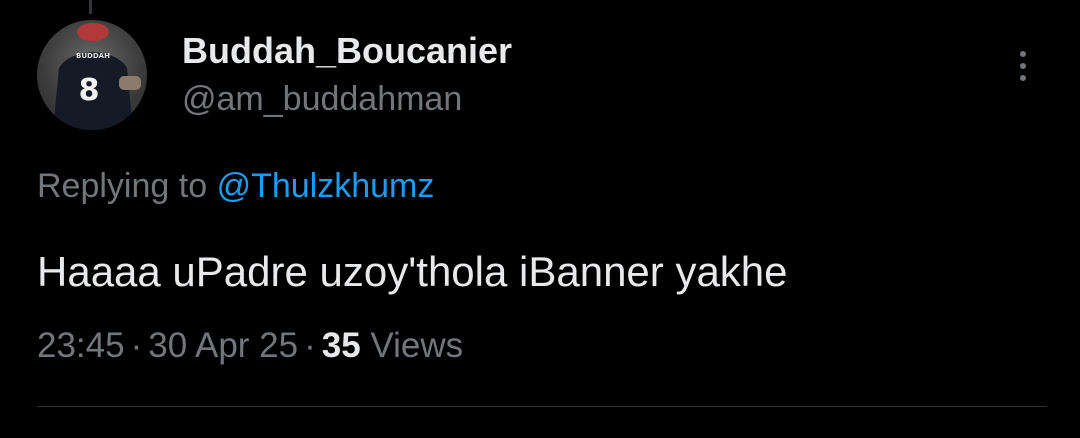 This screenshot has height=438, width=1080. Describe the element at coordinates (326, 186) in the screenshot. I see `reply-mention-link: @Thulzkhumz` at that location.